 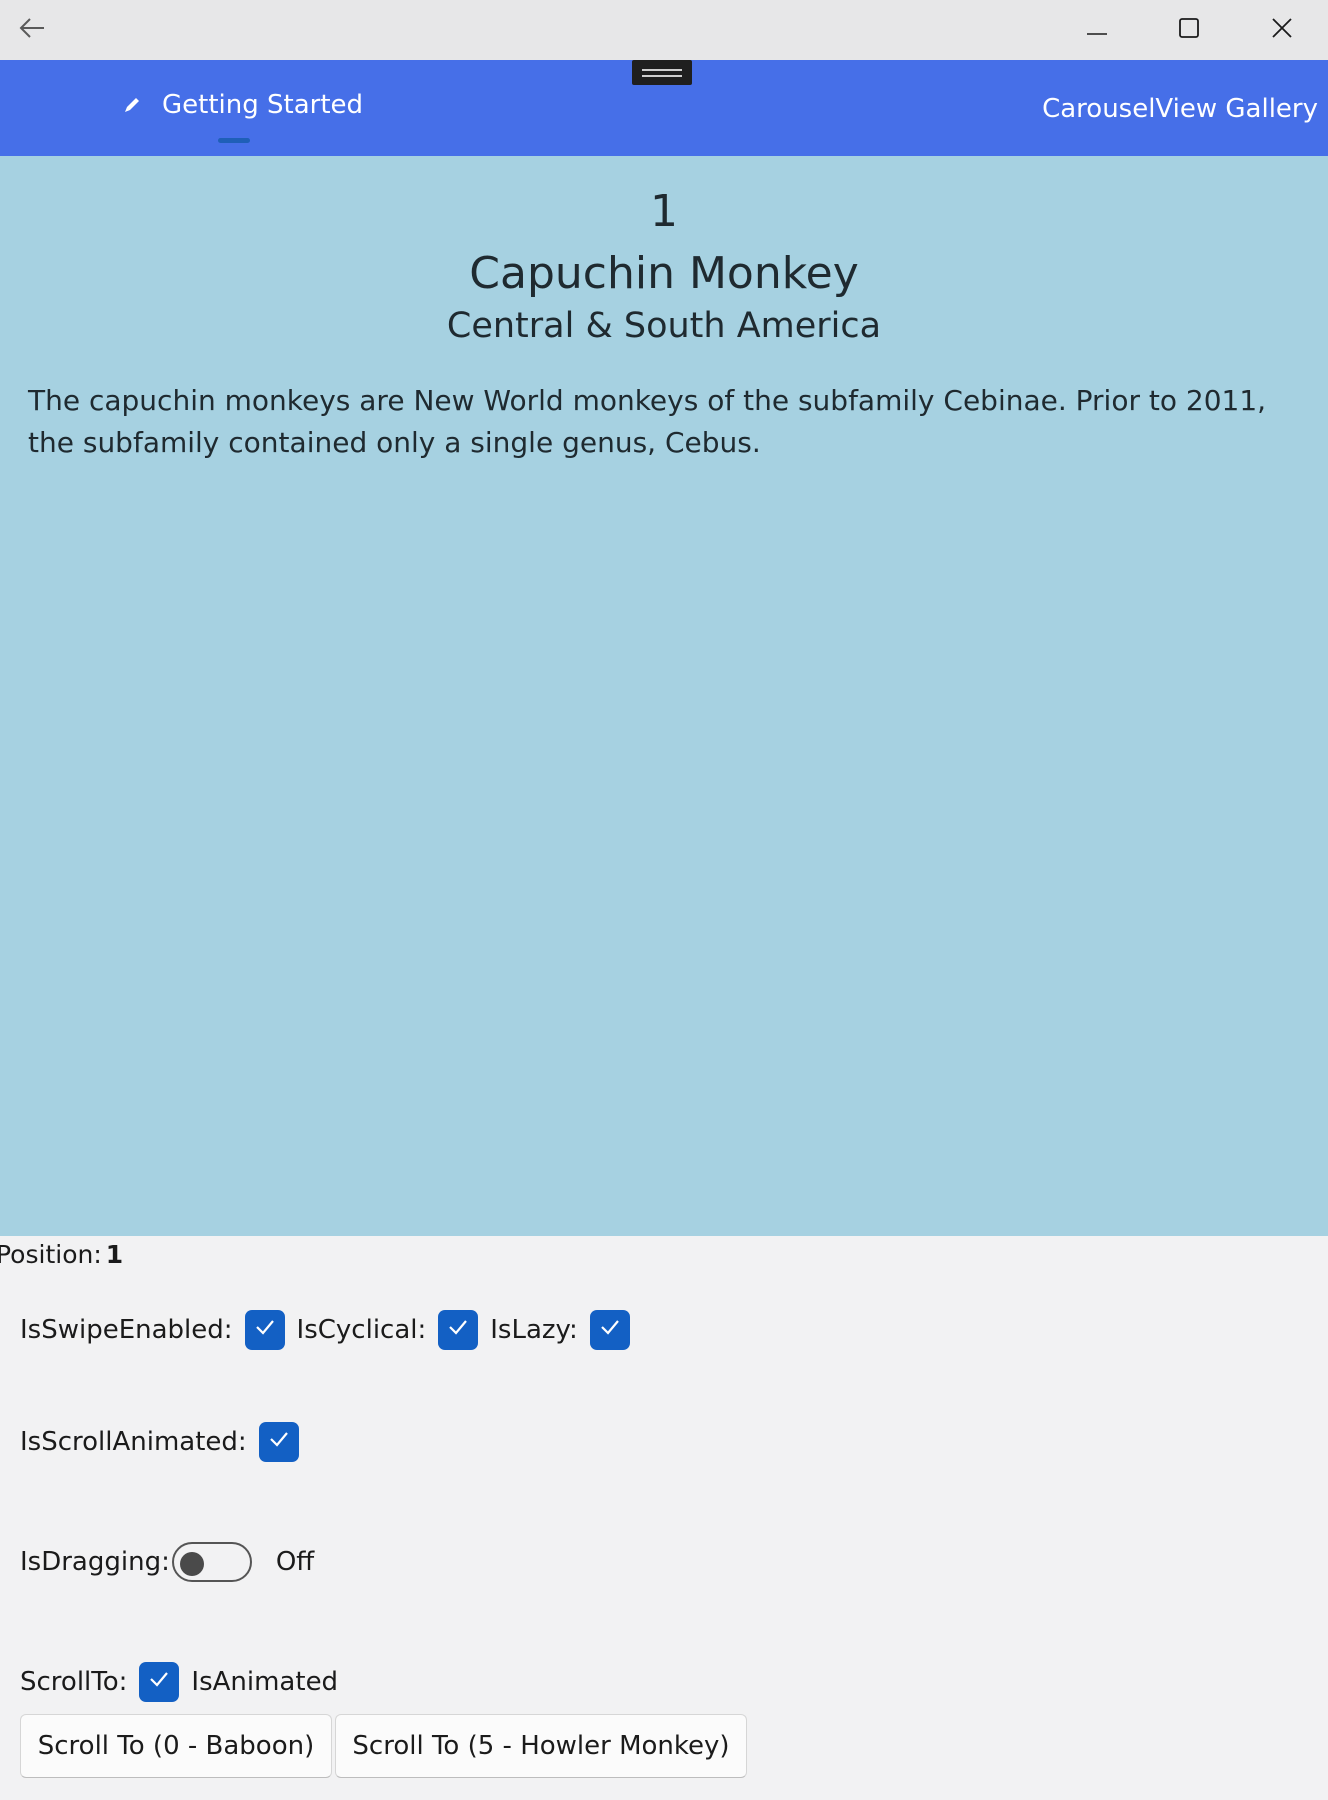 I want to click on is-swipe-enabled-checkbox, so click(x=264, y=1330).